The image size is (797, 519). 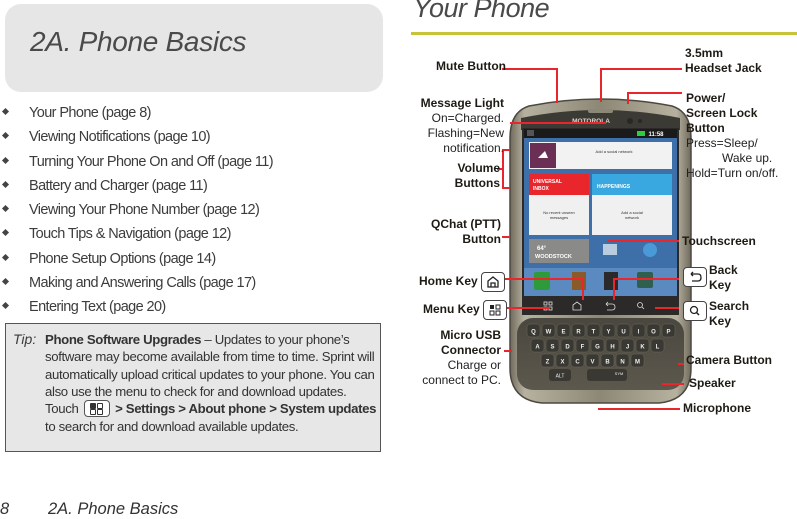 What do you see at coordinates (559, 217) in the screenshot?
I see `svg-text: messages` at bounding box center [559, 217].